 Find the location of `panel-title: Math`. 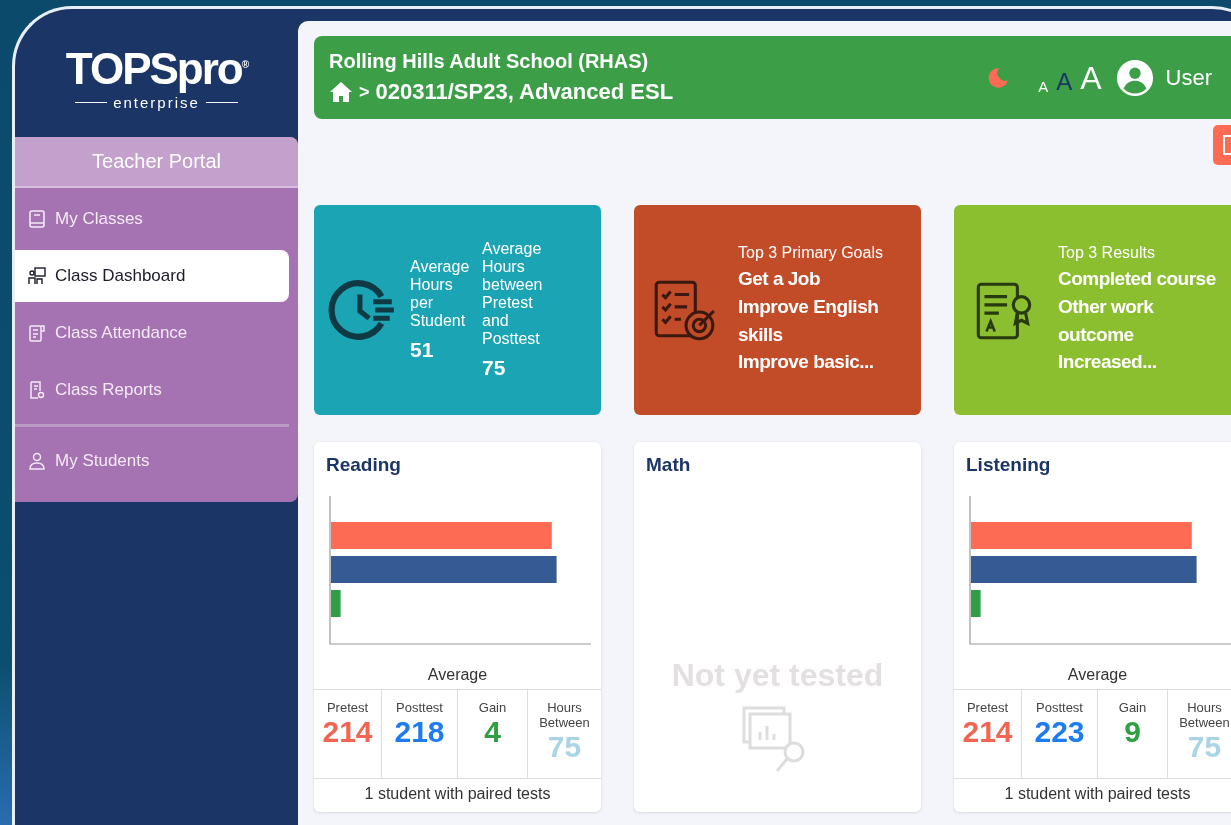

panel-title: Math is located at coordinates (668, 464).